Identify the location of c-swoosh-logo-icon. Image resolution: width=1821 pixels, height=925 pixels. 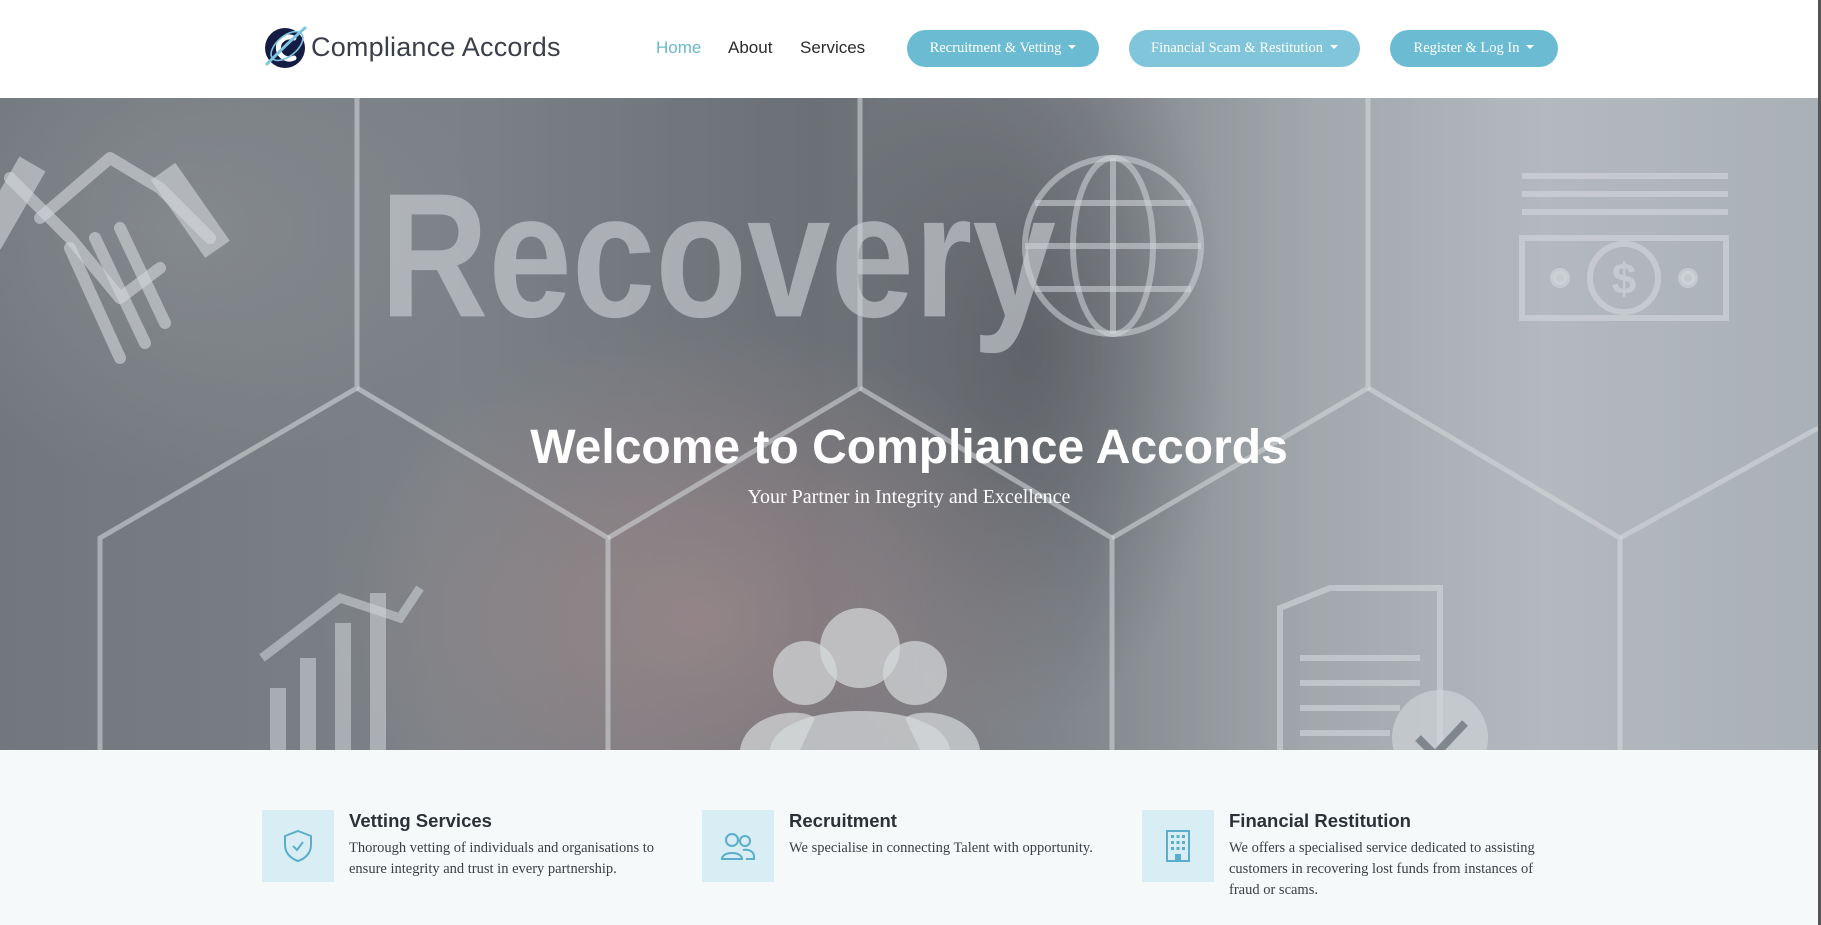
(286, 47).